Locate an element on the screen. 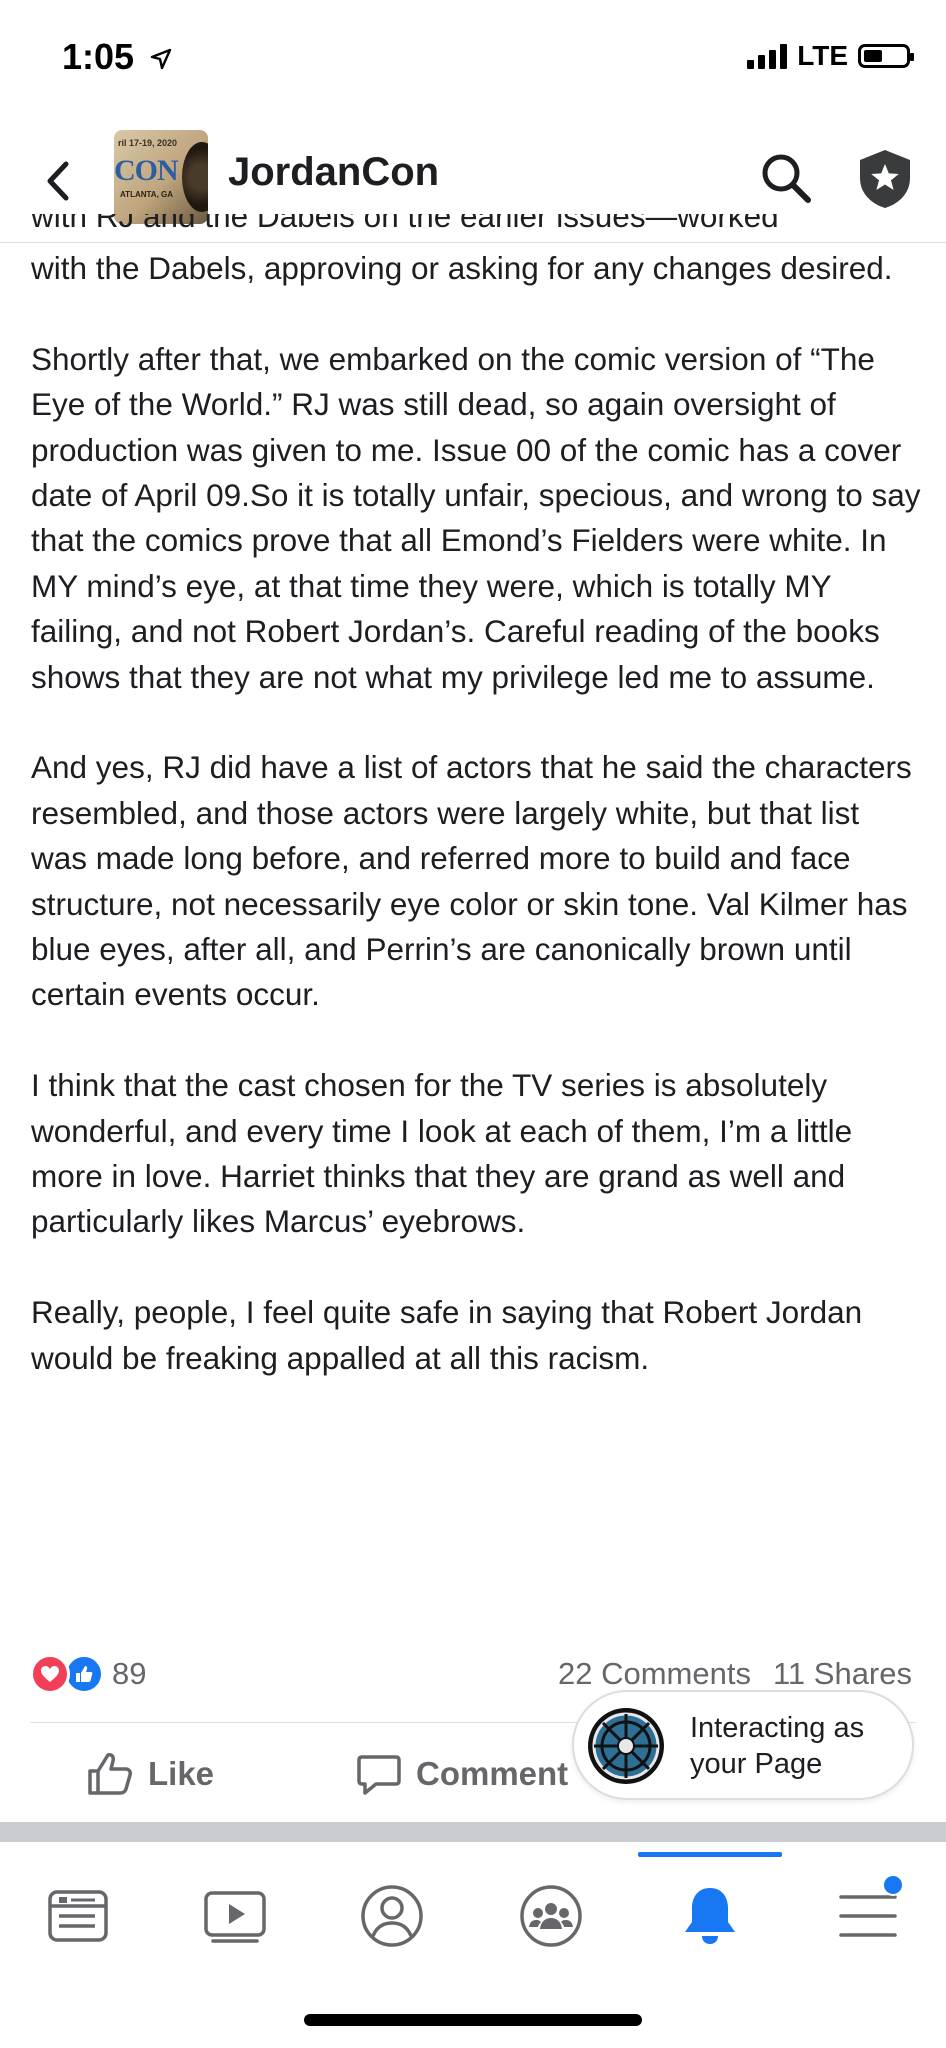 This screenshot has width=946, height=2048. chip-line-2: your Page is located at coordinates (756, 1764).